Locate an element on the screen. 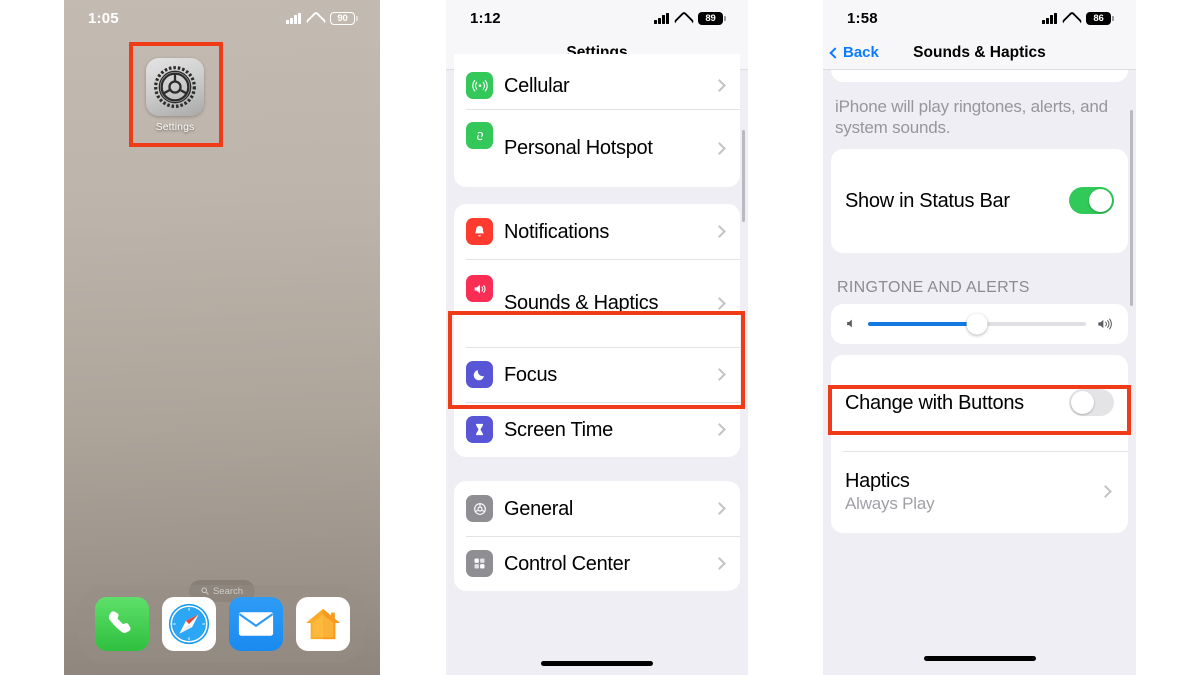 The image size is (1200, 675). slider-fill is located at coordinates (922, 323).